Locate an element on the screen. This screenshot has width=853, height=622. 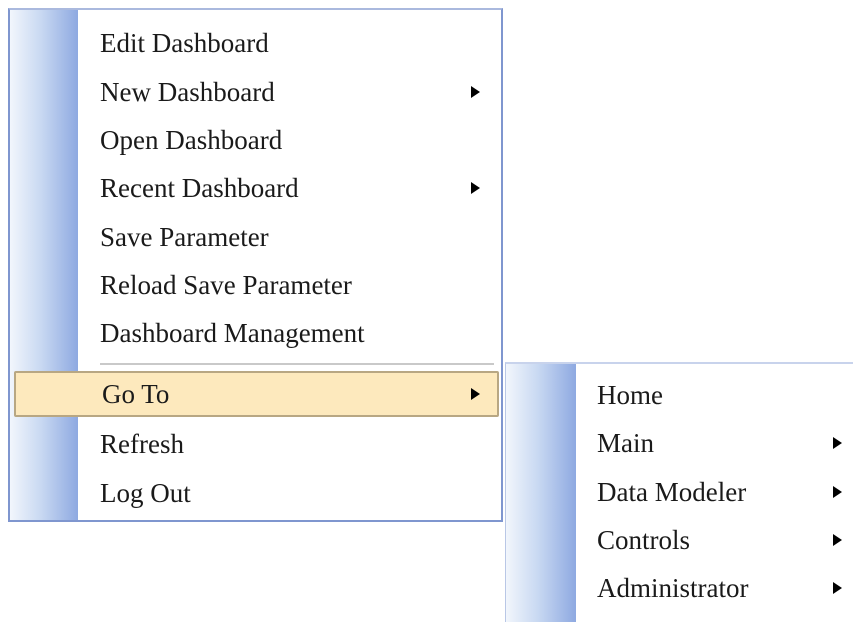
menu-item-label: Log Out is located at coordinates (145, 493).